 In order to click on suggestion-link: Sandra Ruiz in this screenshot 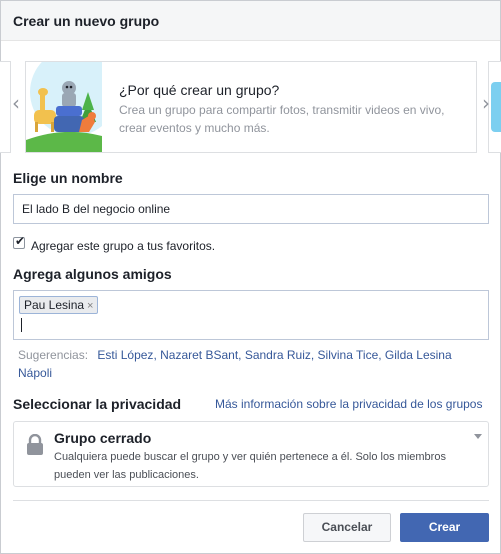, I will do `click(278, 355)`.